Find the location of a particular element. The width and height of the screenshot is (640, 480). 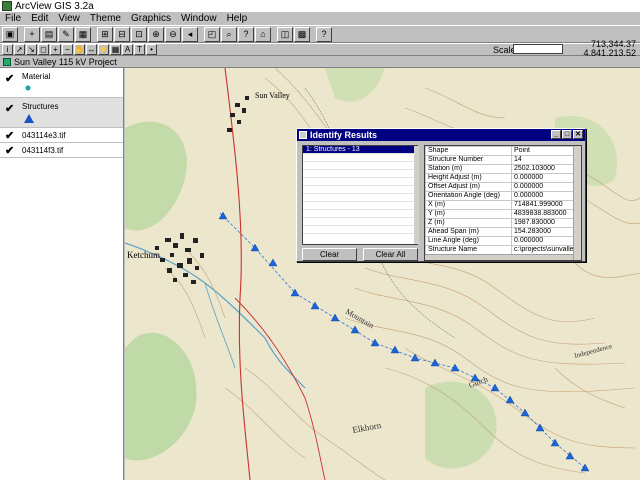

locate-address-button: ⌂ is located at coordinates (263, 34).